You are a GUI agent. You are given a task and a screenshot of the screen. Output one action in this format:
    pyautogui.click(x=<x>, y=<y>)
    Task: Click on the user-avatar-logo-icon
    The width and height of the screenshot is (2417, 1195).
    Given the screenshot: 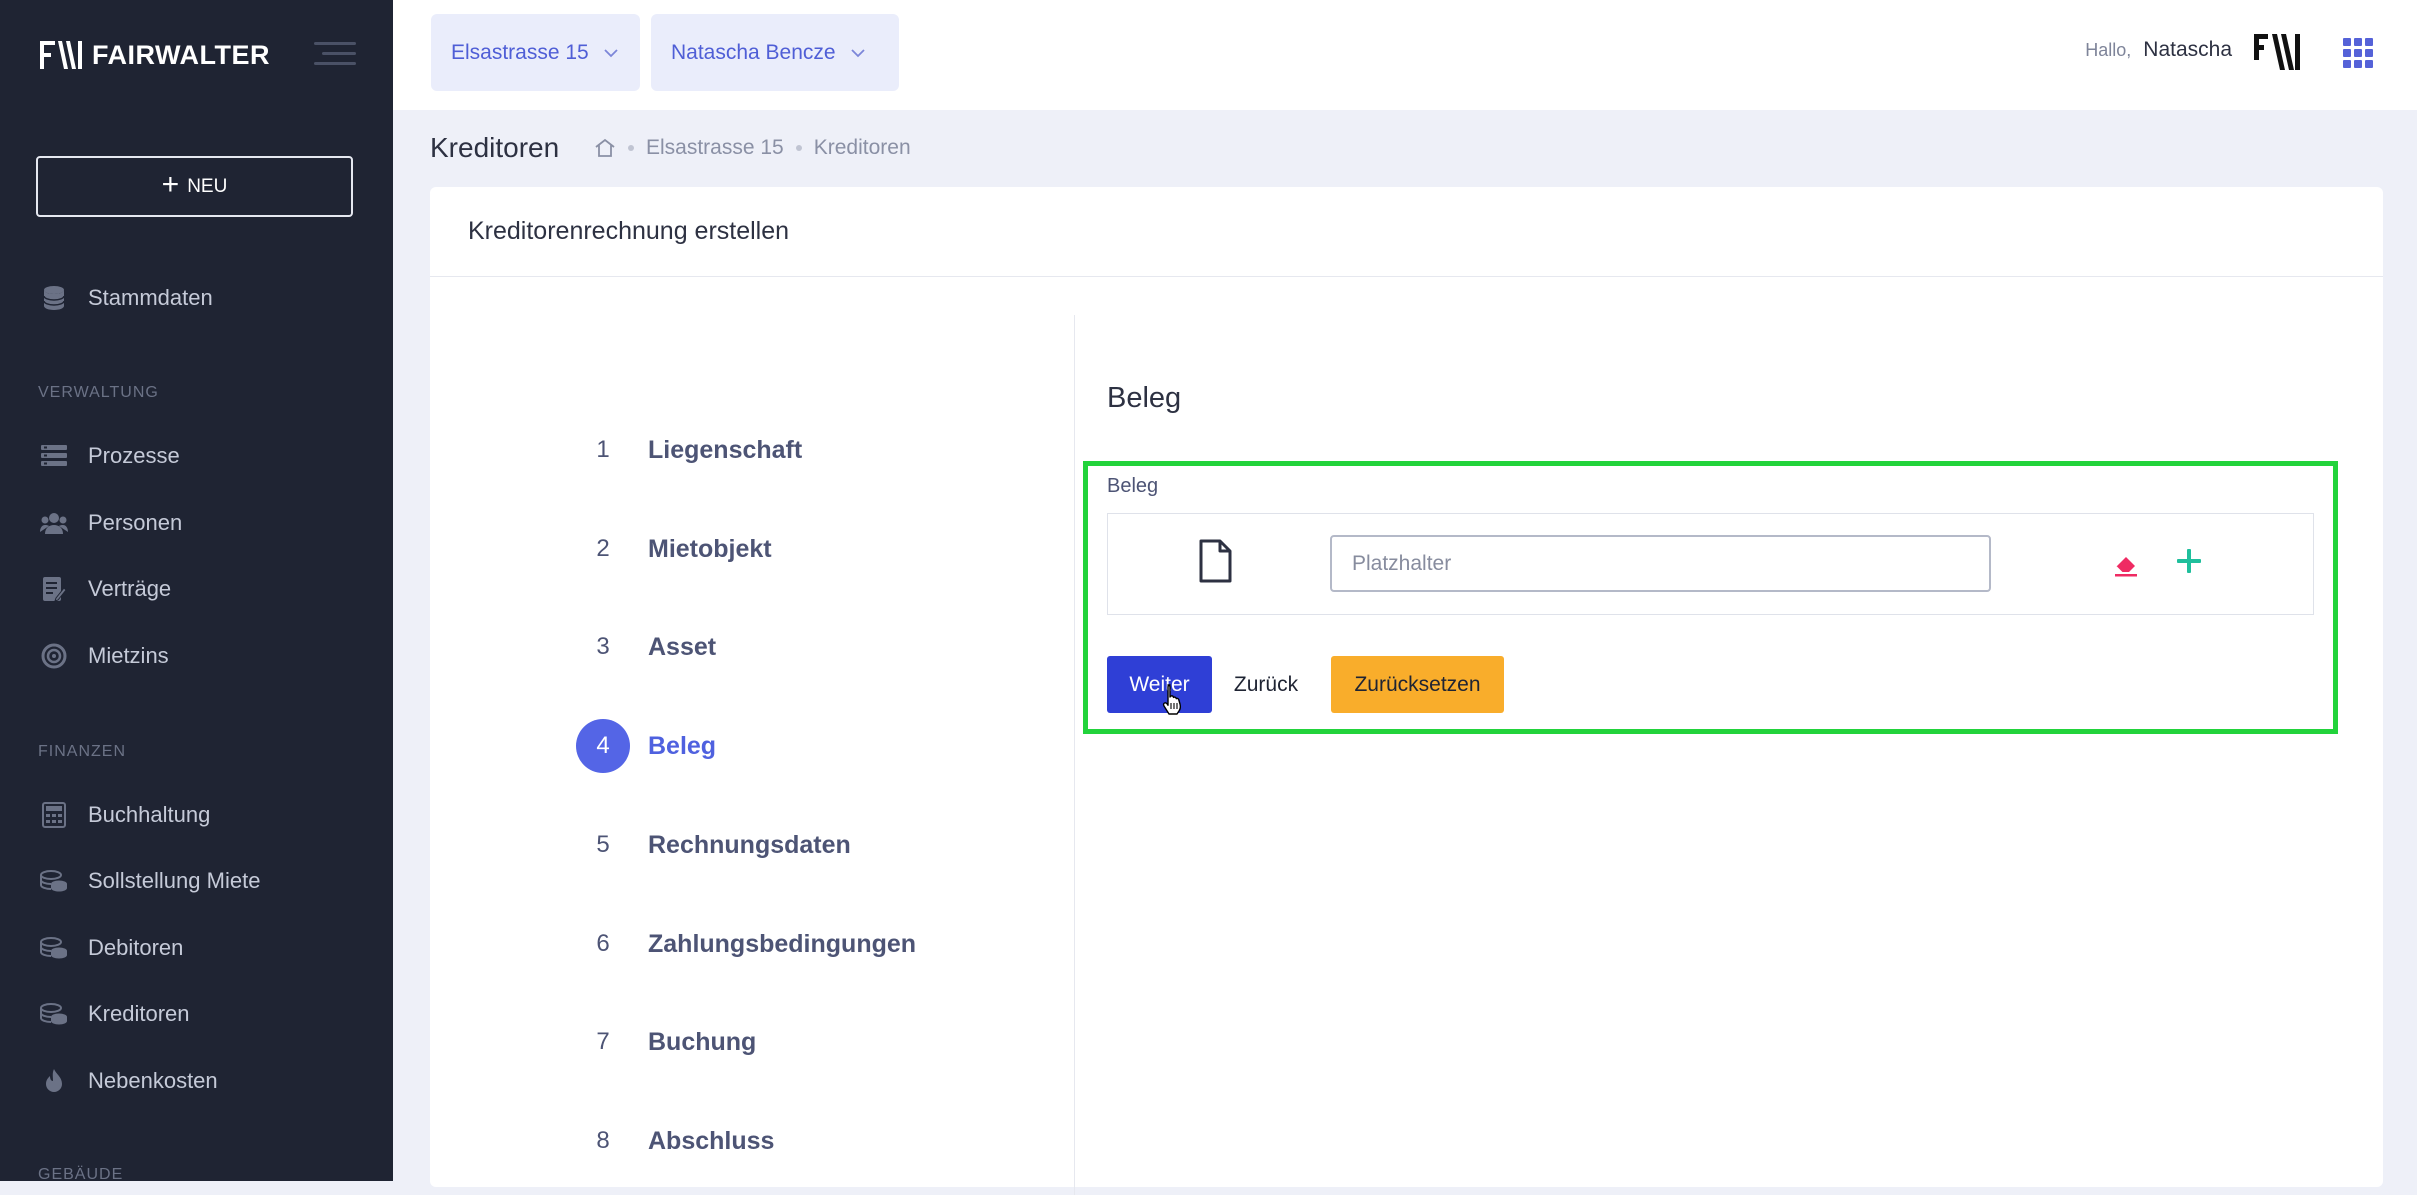 What is the action you would take?
    pyautogui.click(x=2278, y=52)
    